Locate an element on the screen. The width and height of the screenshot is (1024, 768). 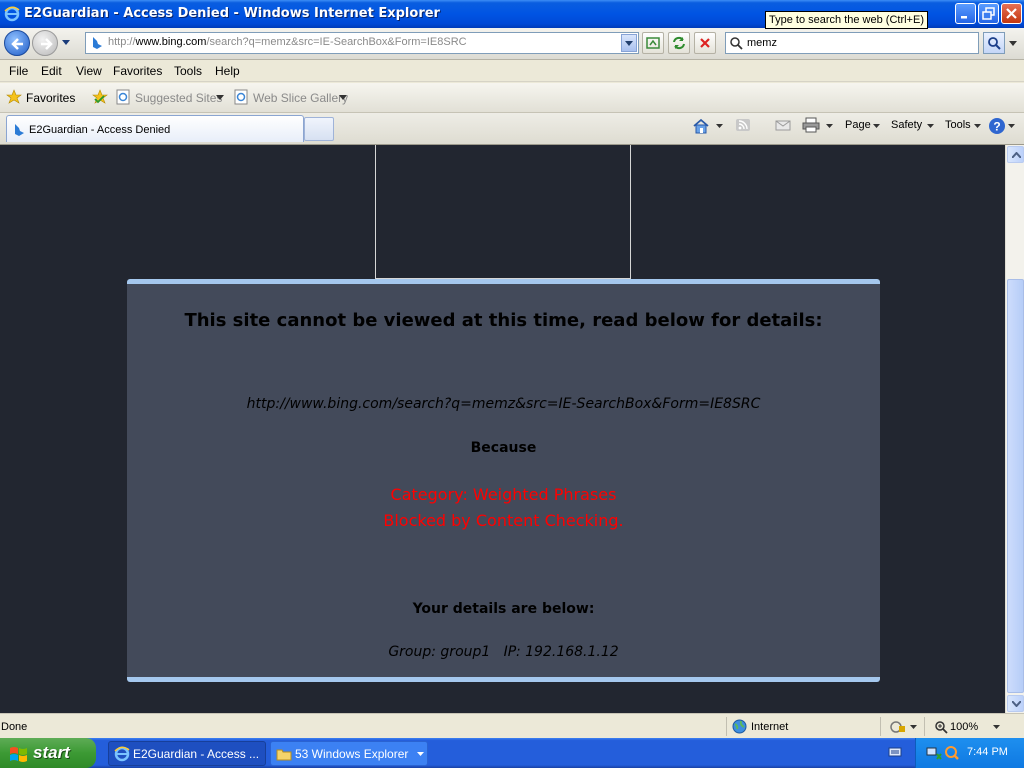
because-label: Because is located at coordinates (503, 448).